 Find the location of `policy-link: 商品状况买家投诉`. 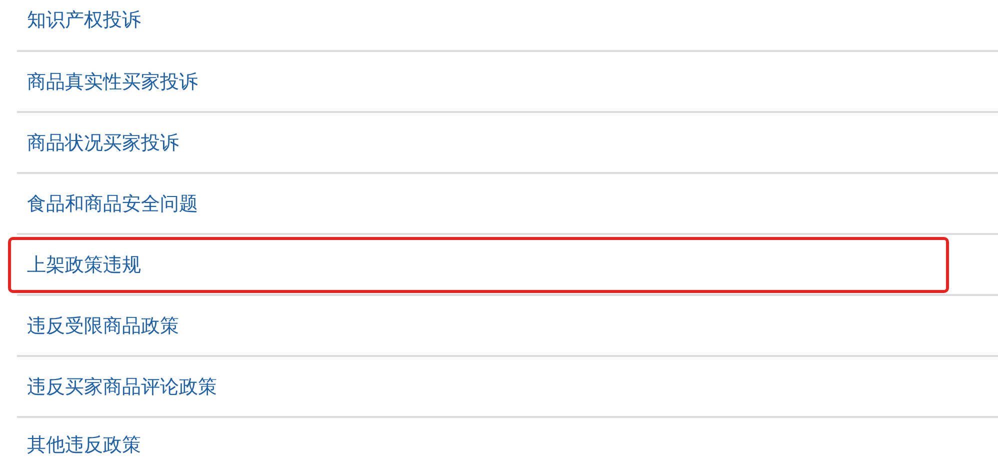

policy-link: 商品状况买家投诉 is located at coordinates (103, 142).